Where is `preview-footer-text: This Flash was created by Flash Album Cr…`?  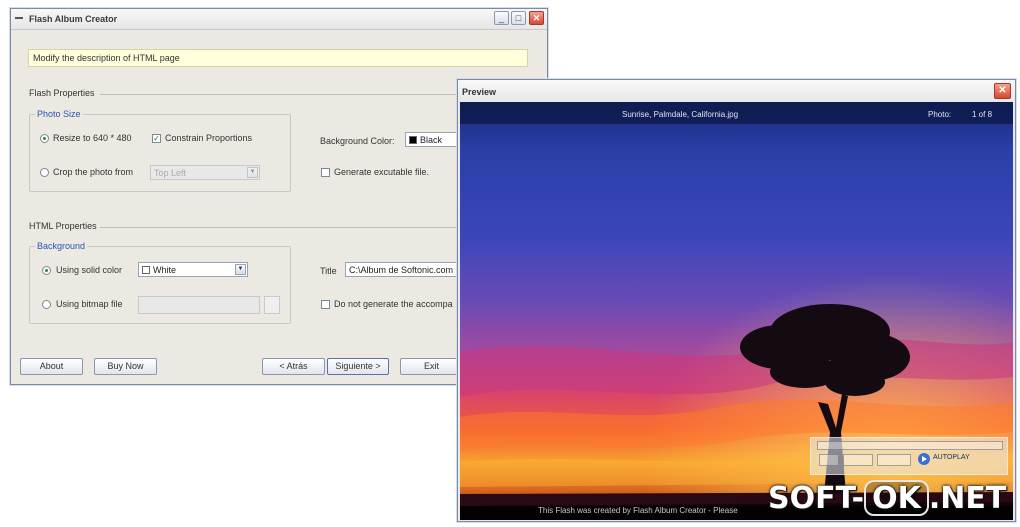 preview-footer-text: This Flash was created by Flash Album Cr… is located at coordinates (638, 510).